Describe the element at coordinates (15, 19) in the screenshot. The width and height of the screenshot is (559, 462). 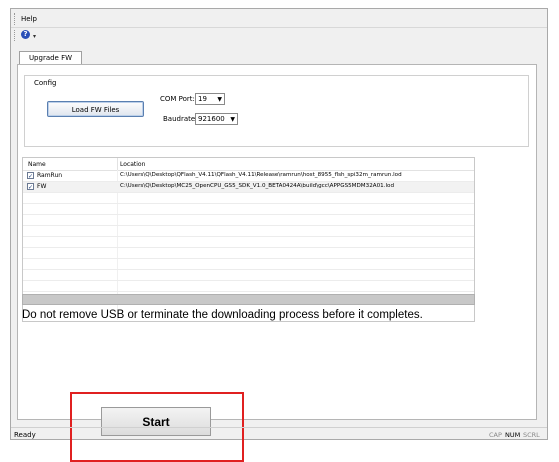
I see `menubar-grip` at that location.